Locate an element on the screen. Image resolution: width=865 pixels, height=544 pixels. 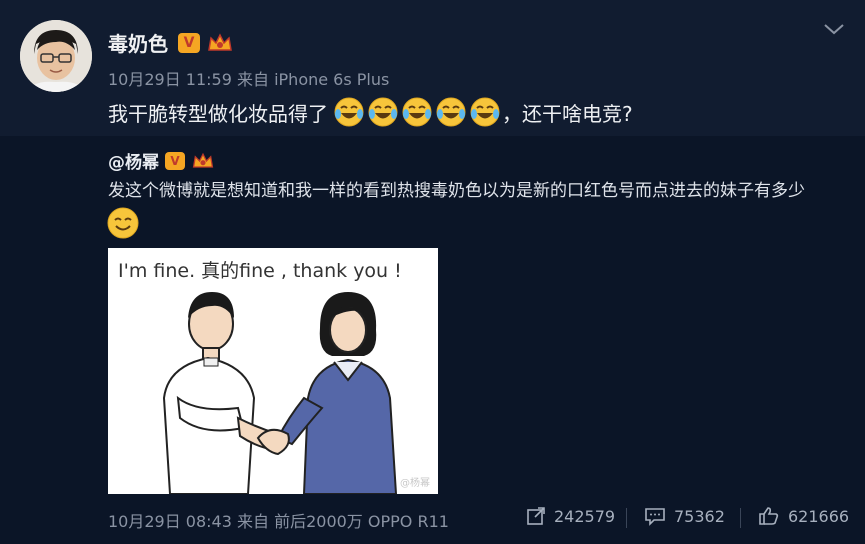
repost-meta: 10月29日 08:43 来自 前后2000万 OPPO R11 is located at coordinates (278, 521).